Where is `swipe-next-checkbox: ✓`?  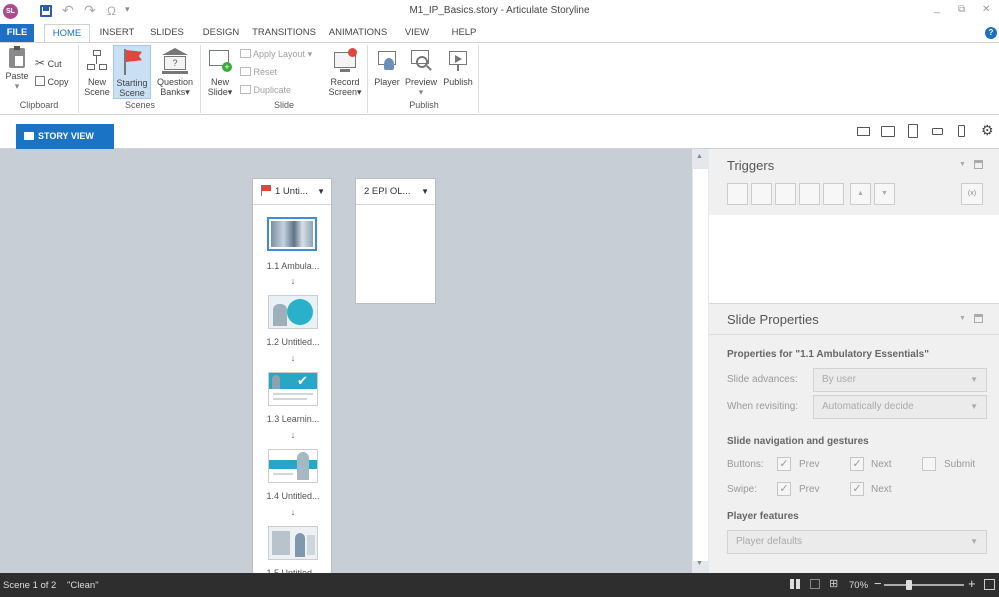
swipe-next-checkbox: ✓ is located at coordinates (857, 489).